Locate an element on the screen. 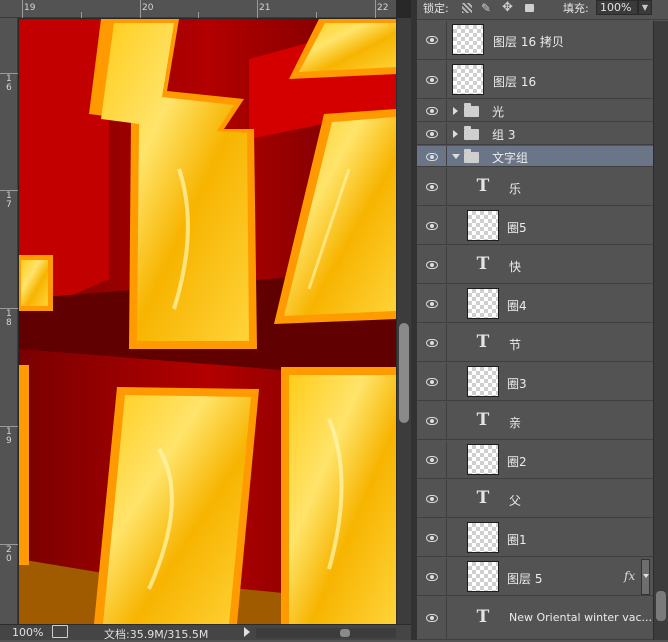  brush-lock-icon: ✎ is located at coordinates (486, 8).